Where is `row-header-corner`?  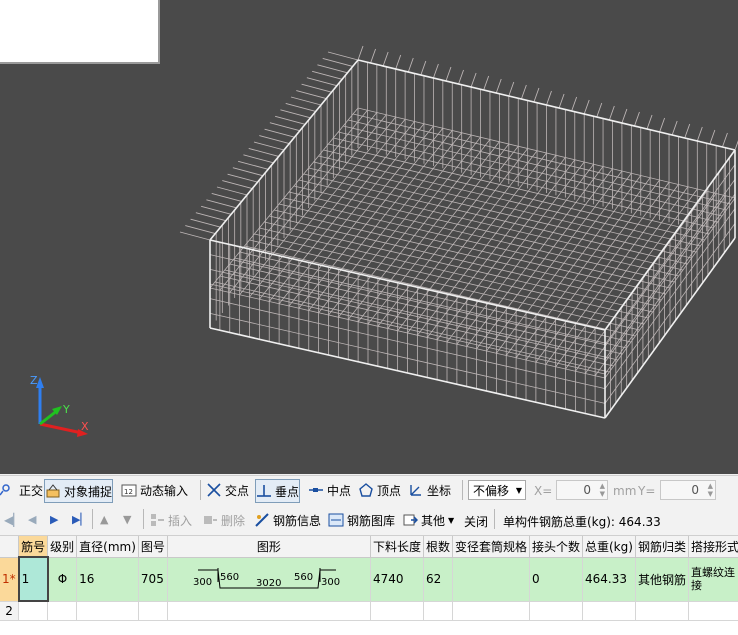
row-header-corner is located at coordinates (10, 547).